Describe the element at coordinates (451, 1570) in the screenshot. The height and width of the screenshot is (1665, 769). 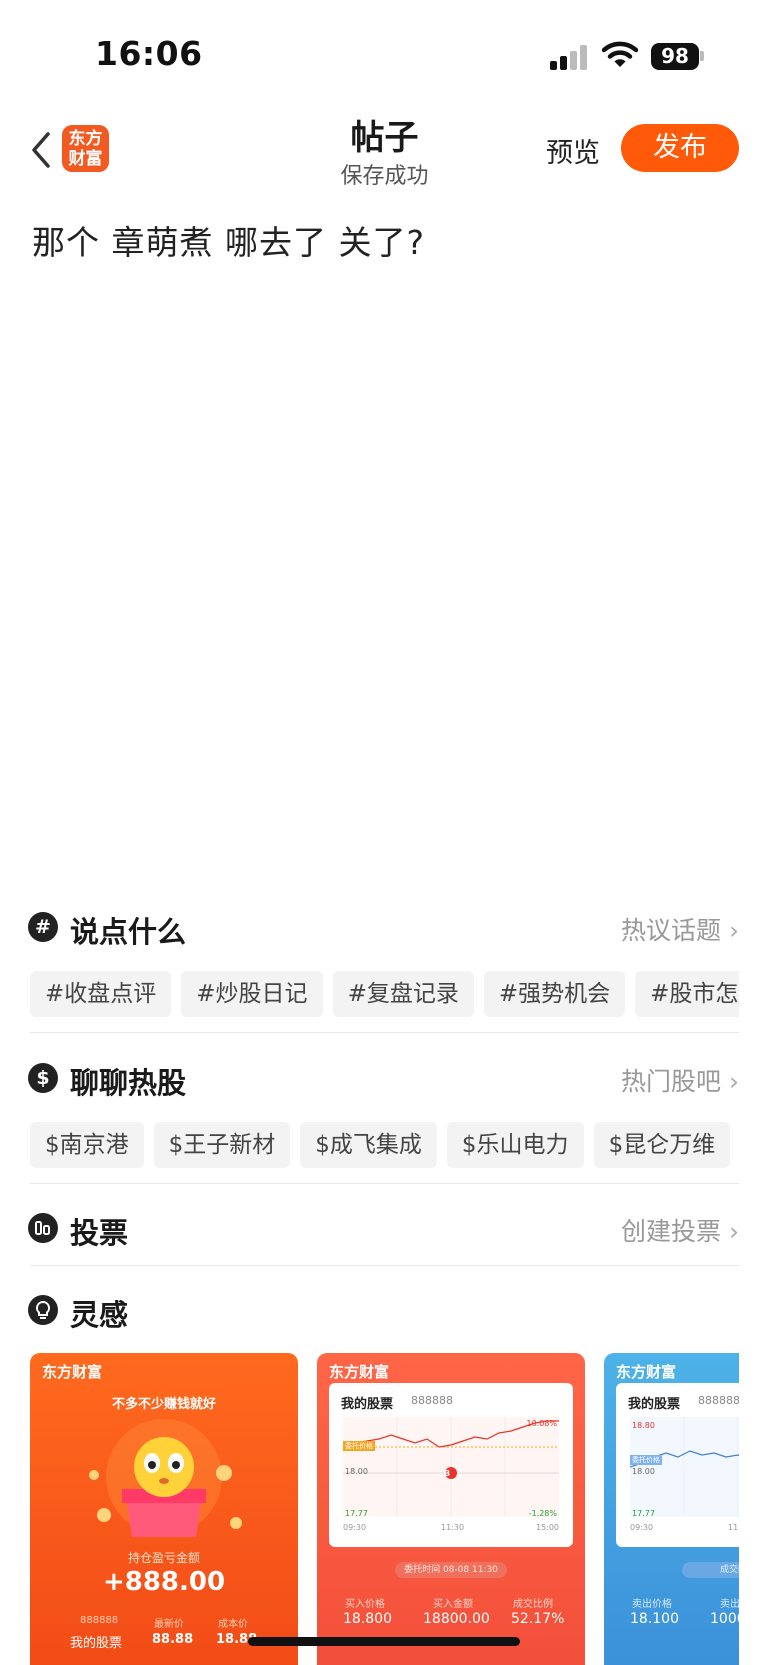
I see `time-pill: 委托时间 08-08 11:30` at that location.